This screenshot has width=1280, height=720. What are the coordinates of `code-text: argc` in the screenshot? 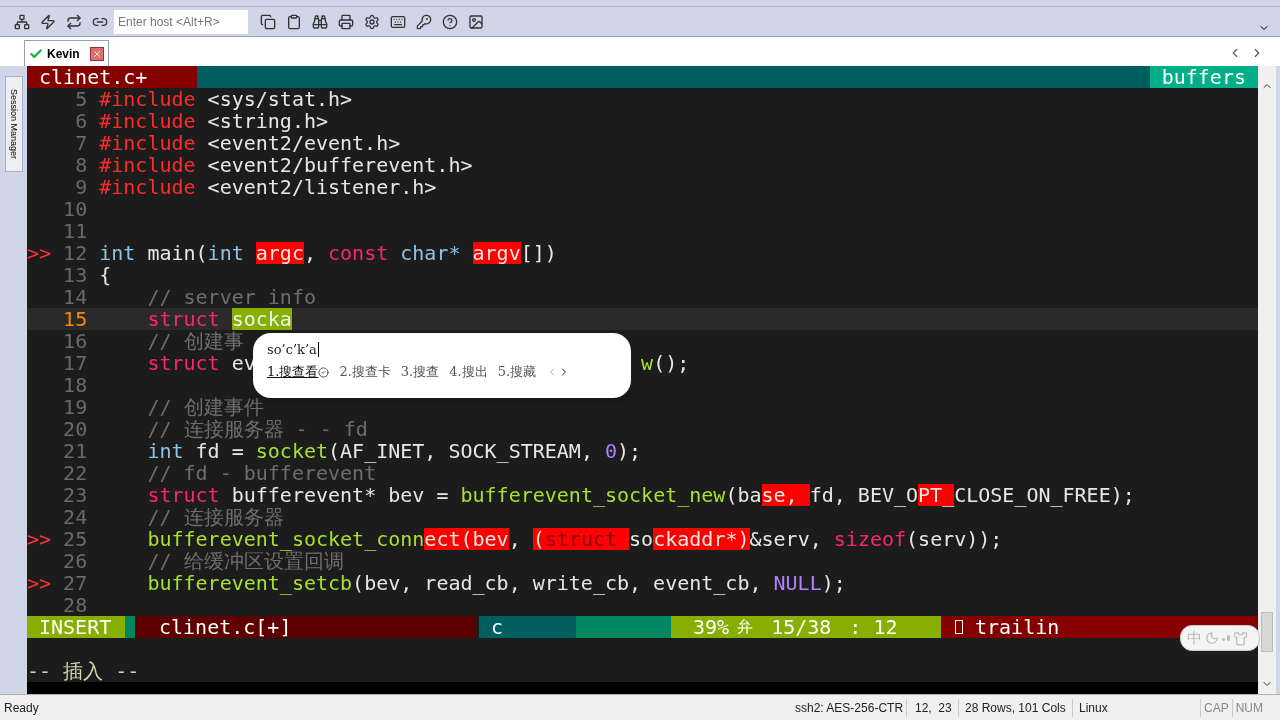 It's located at (279, 253).